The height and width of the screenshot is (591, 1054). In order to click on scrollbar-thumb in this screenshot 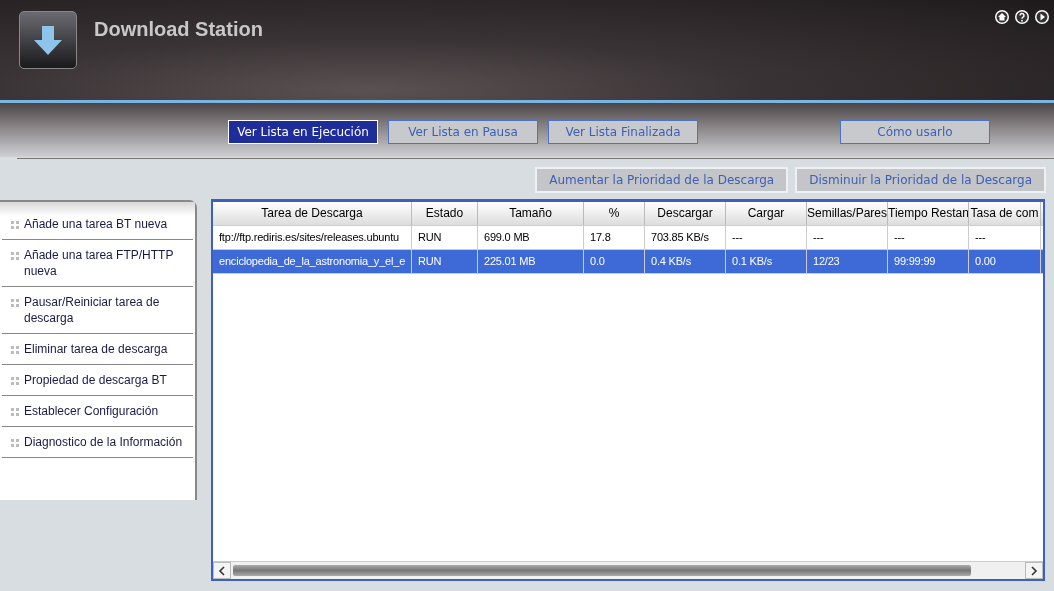, I will do `click(602, 570)`.